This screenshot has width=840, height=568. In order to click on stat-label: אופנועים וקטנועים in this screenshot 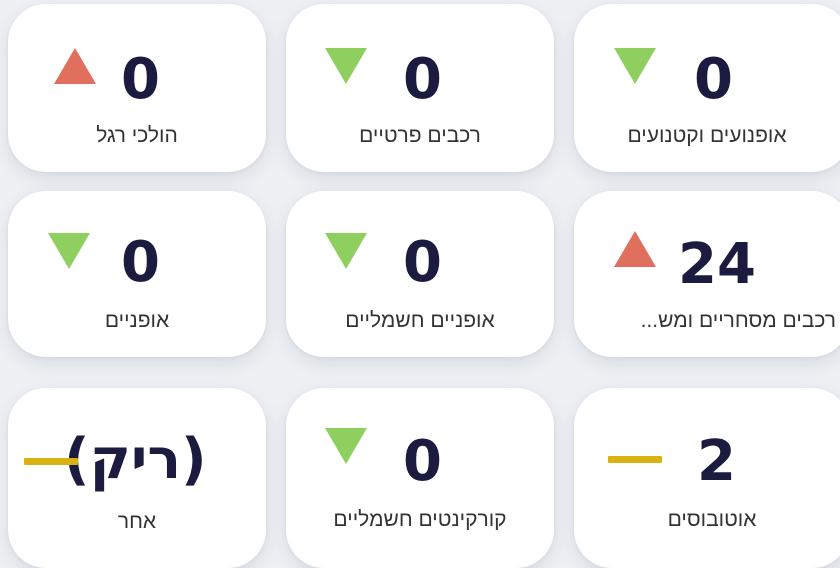, I will do `click(707, 135)`.